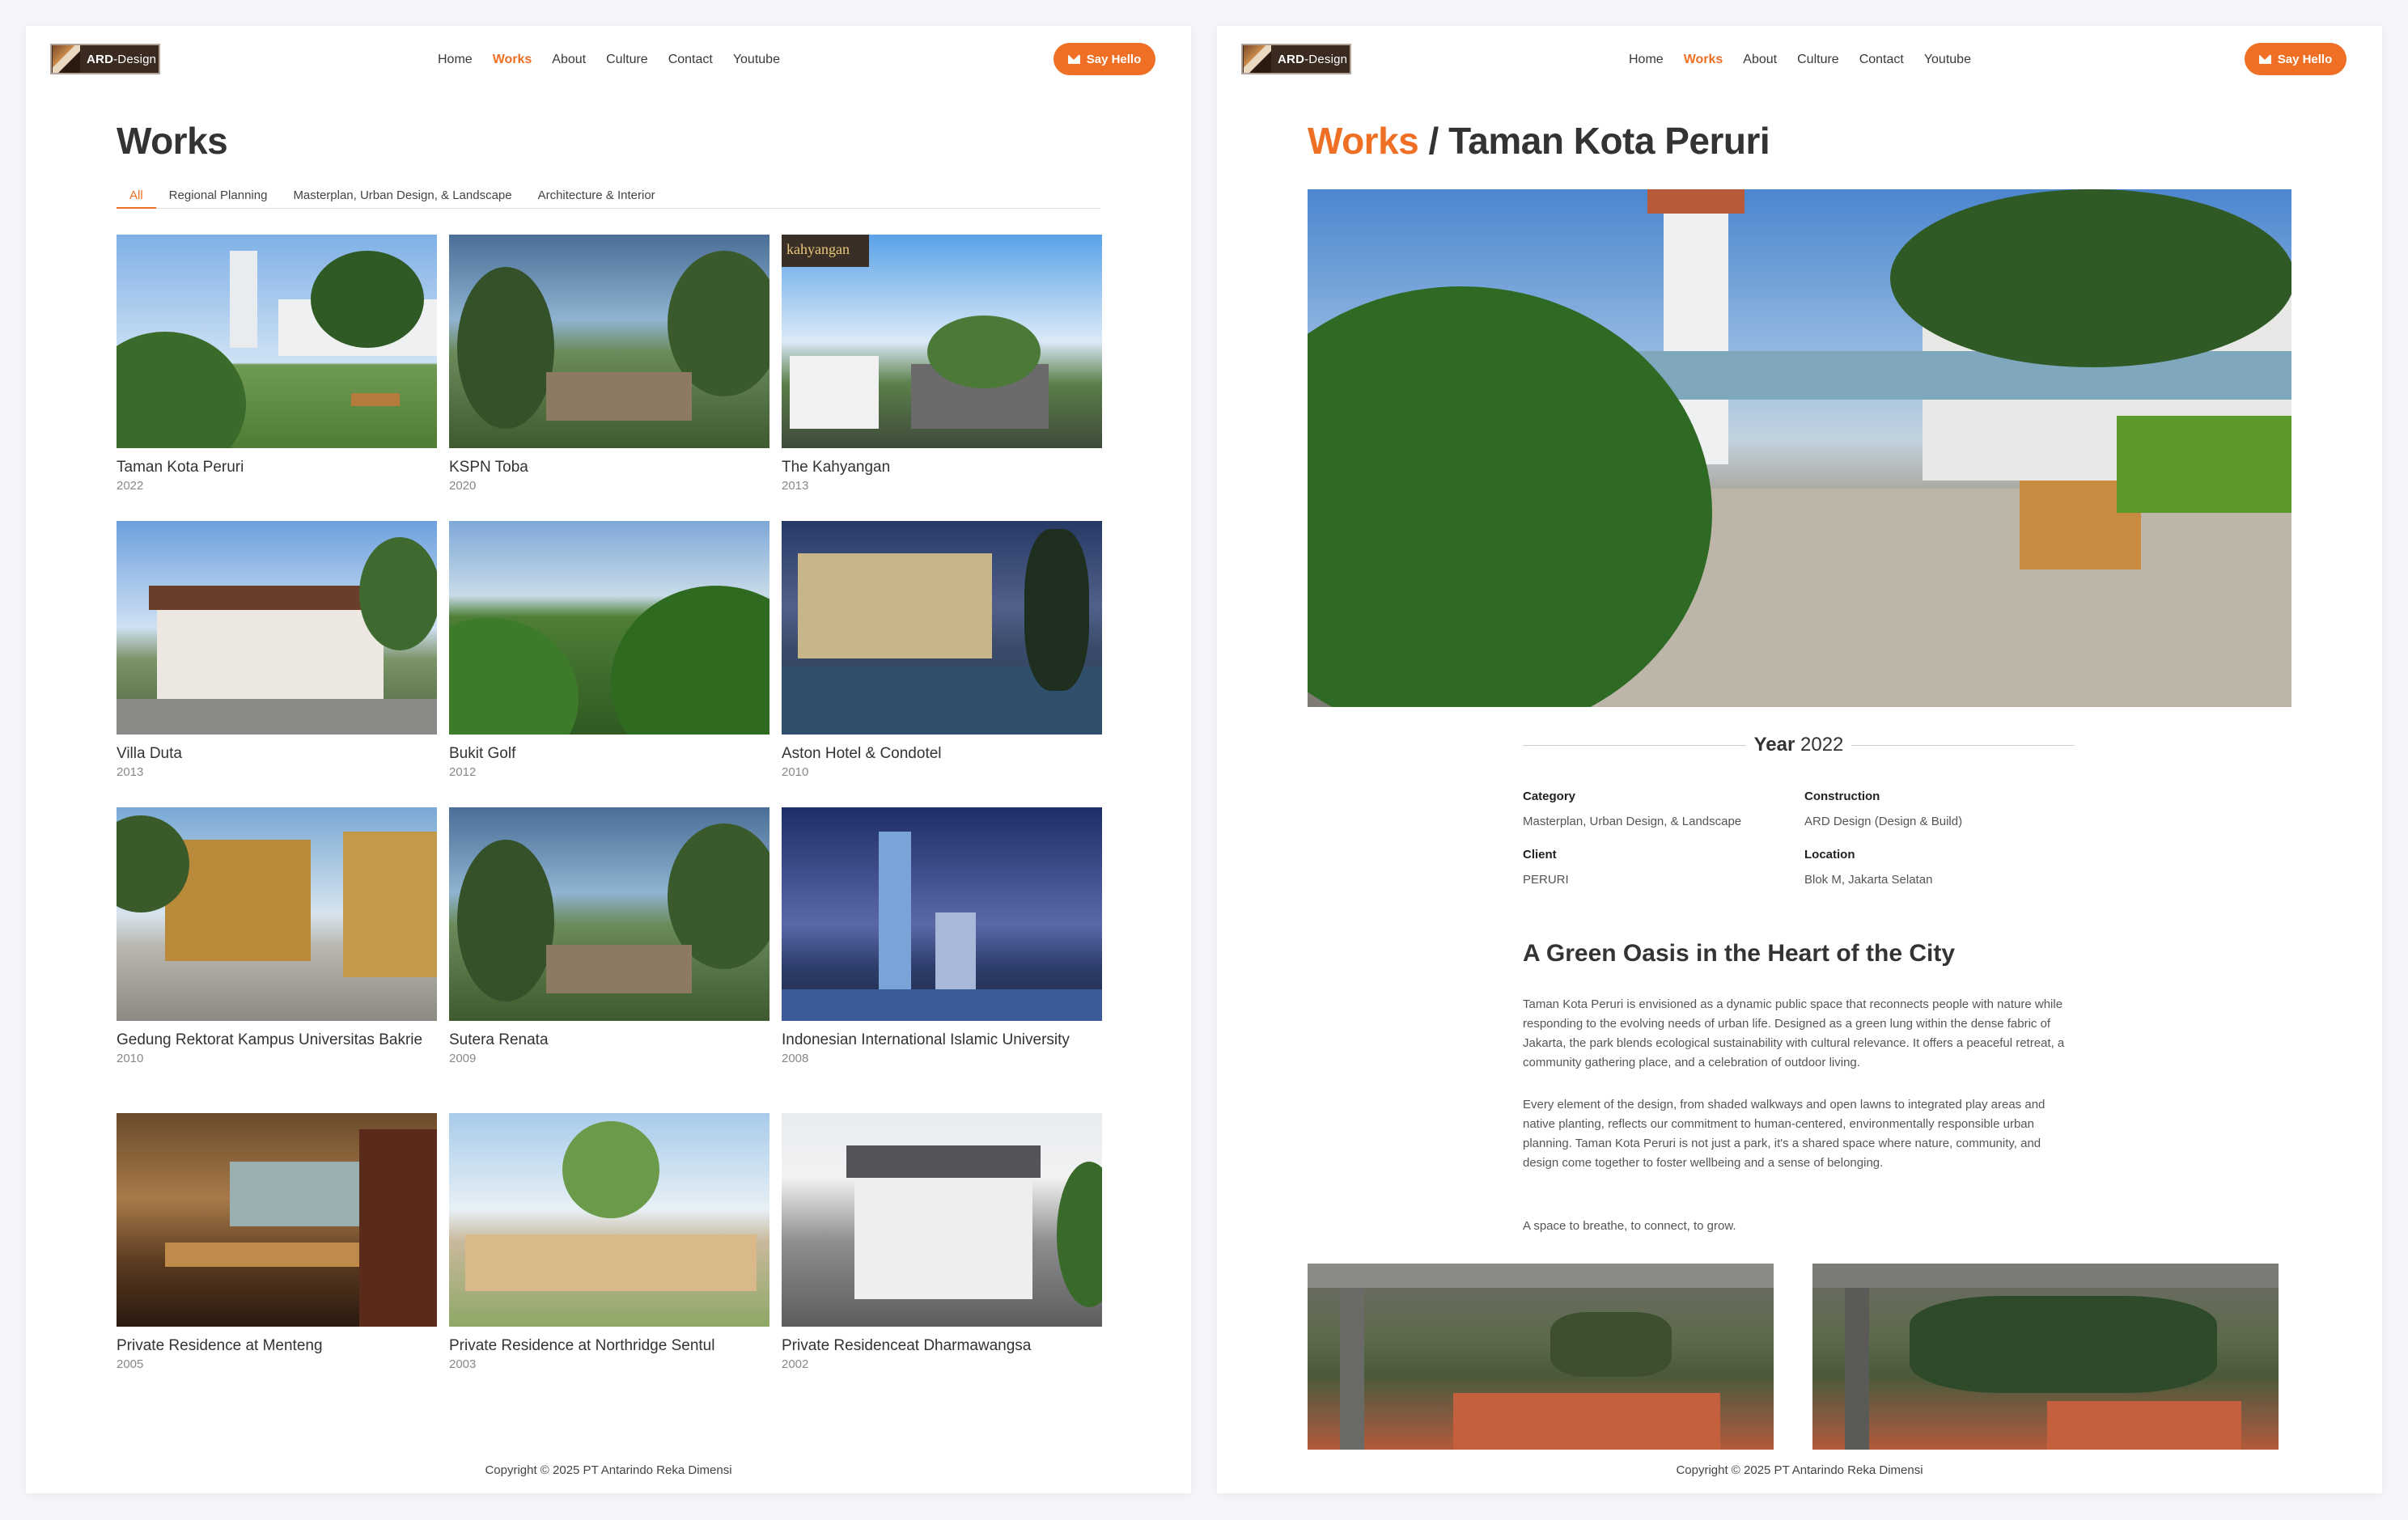 Image resolution: width=2408 pixels, height=1520 pixels. What do you see at coordinates (1632, 821) in the screenshot?
I see `meta-value: Masterplan, Urban Design, & Landscape` at bounding box center [1632, 821].